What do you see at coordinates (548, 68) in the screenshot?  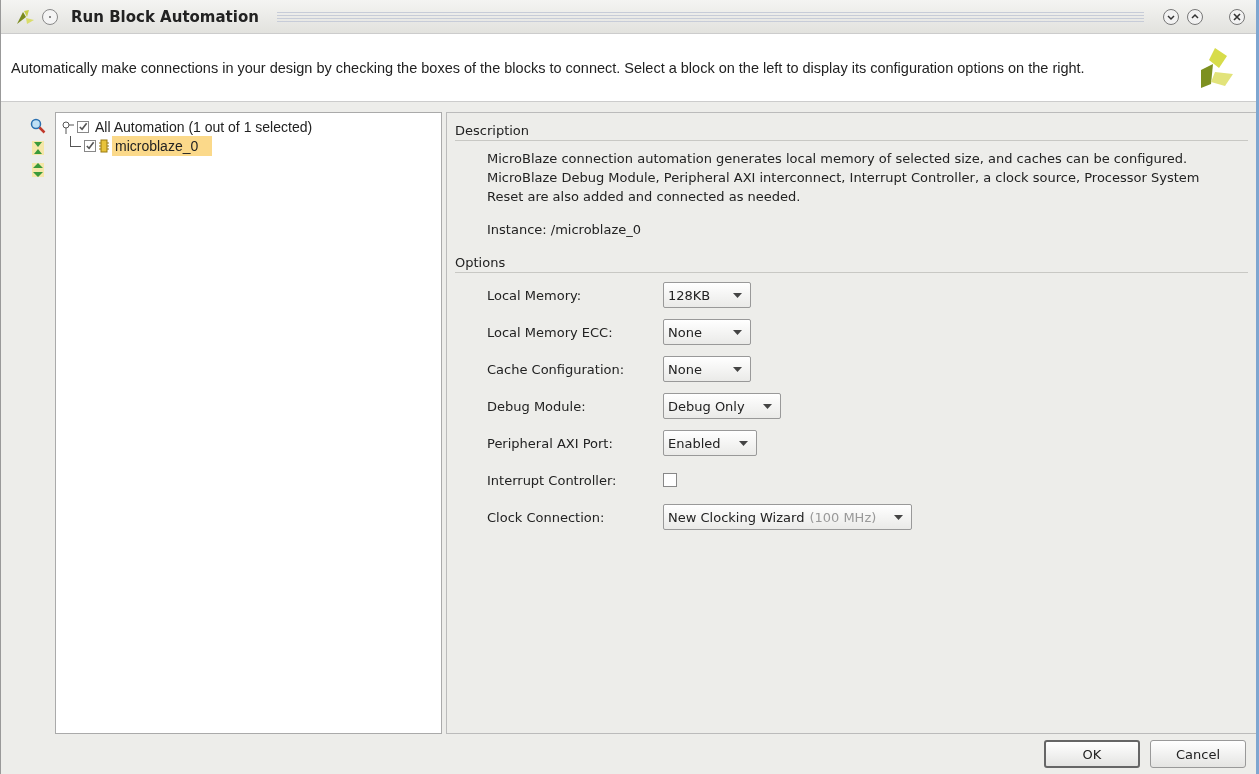 I see `header-text: Automatically make connections in your design by checking the boxes of the blocks to connect. Select a block on the left to display its configuration options on the right.` at bounding box center [548, 68].